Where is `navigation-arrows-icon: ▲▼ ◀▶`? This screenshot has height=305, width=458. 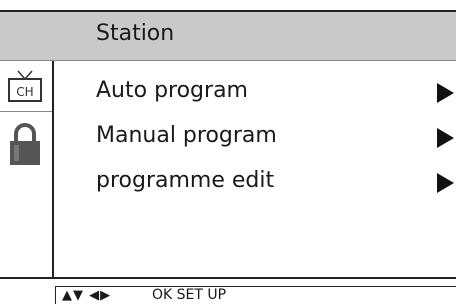
navigation-arrows-icon: ▲▼ ◀▶ is located at coordinates (87, 295).